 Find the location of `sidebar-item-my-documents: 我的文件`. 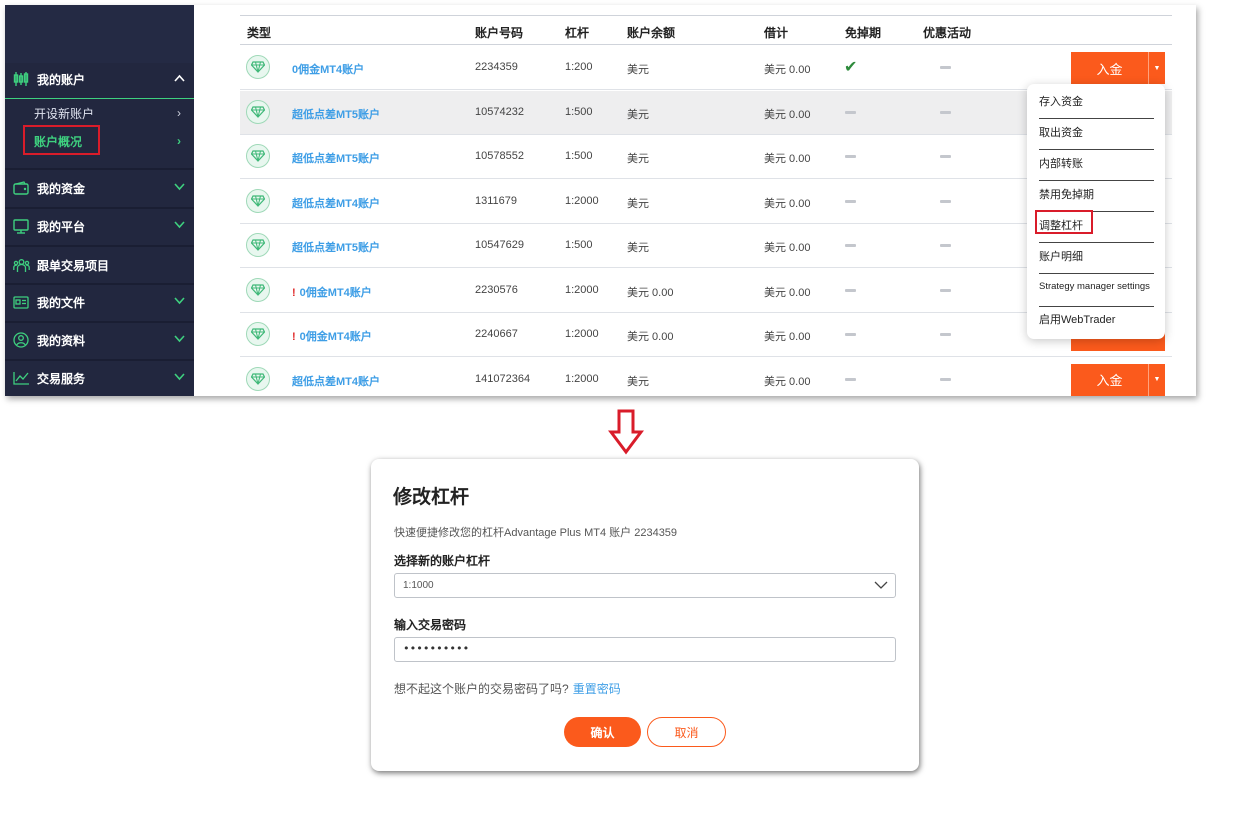

sidebar-item-my-documents: 我的文件 is located at coordinates (99, 302).